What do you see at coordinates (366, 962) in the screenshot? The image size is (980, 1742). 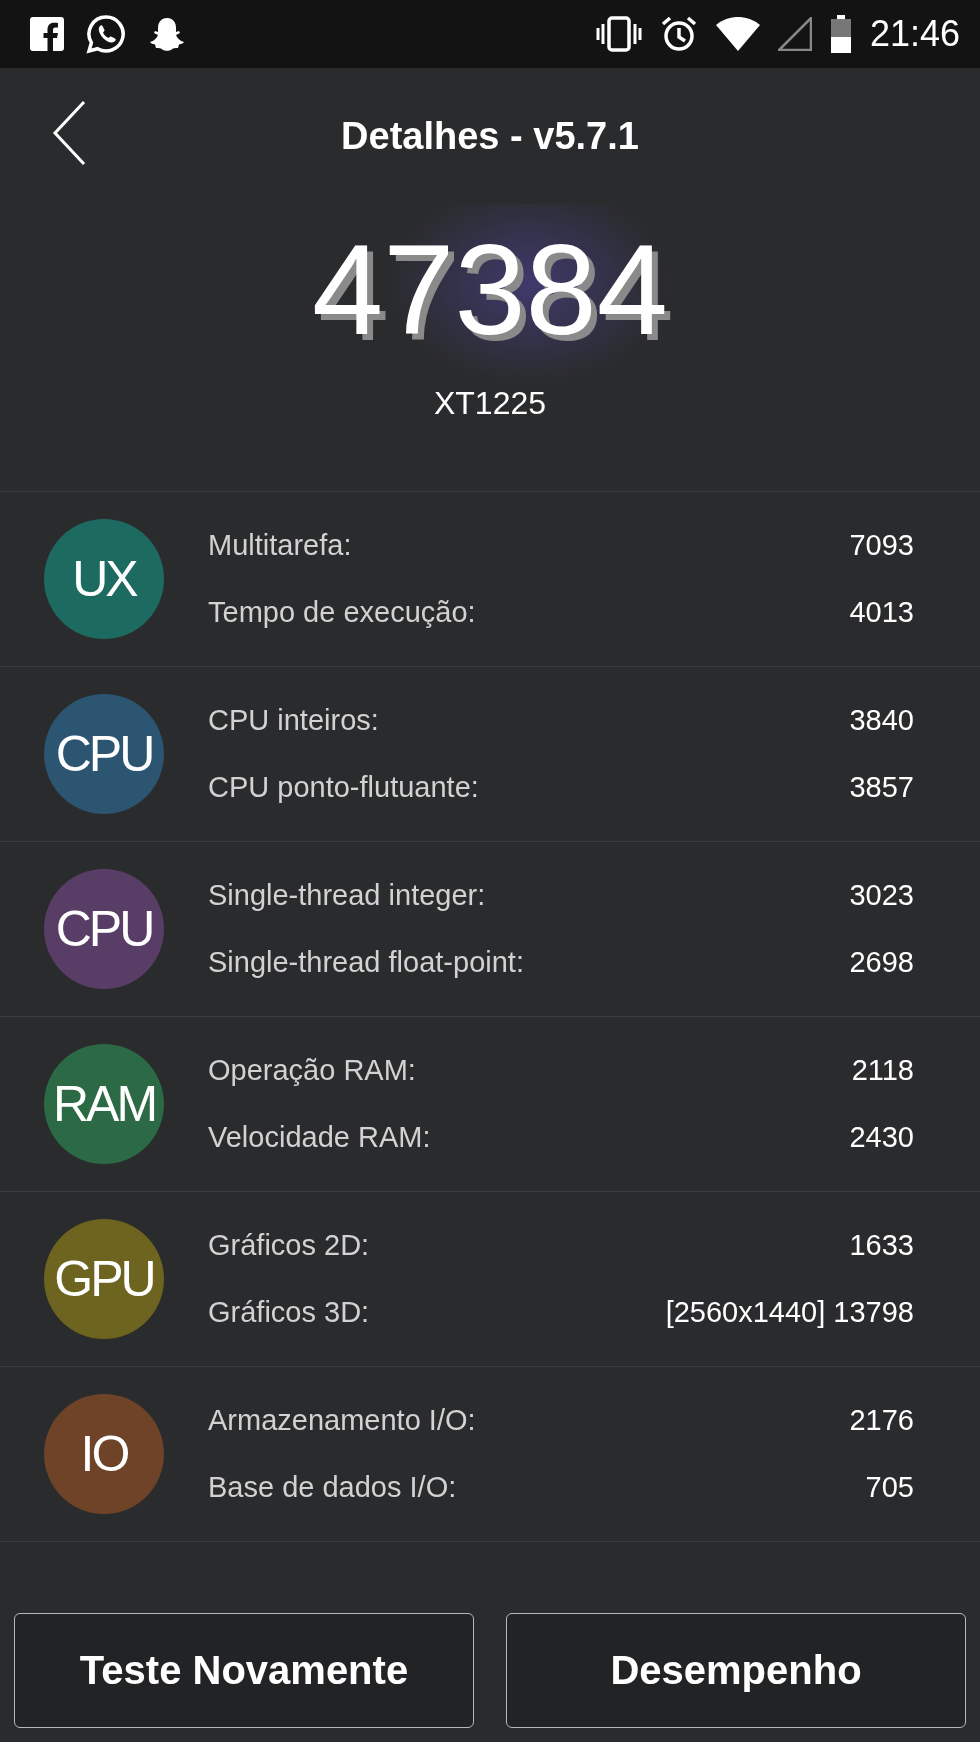 I see `score-label: Single-thread float-point:` at bounding box center [366, 962].